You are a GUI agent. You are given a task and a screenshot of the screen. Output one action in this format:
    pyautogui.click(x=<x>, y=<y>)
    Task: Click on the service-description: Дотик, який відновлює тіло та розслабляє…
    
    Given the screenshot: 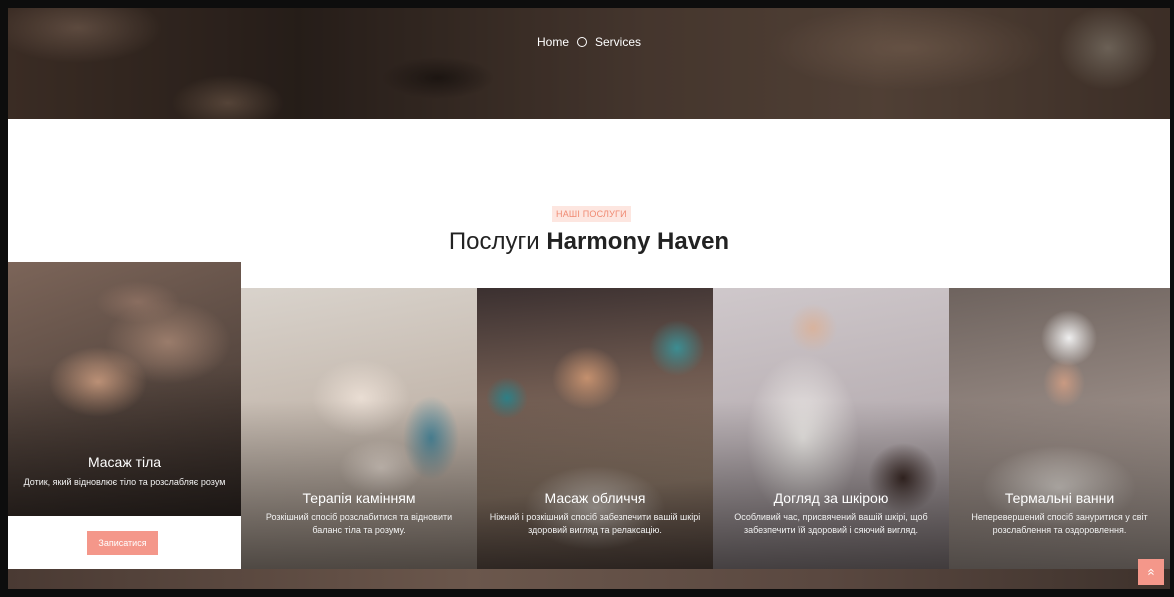 What is the action you would take?
    pyautogui.click(x=124, y=482)
    